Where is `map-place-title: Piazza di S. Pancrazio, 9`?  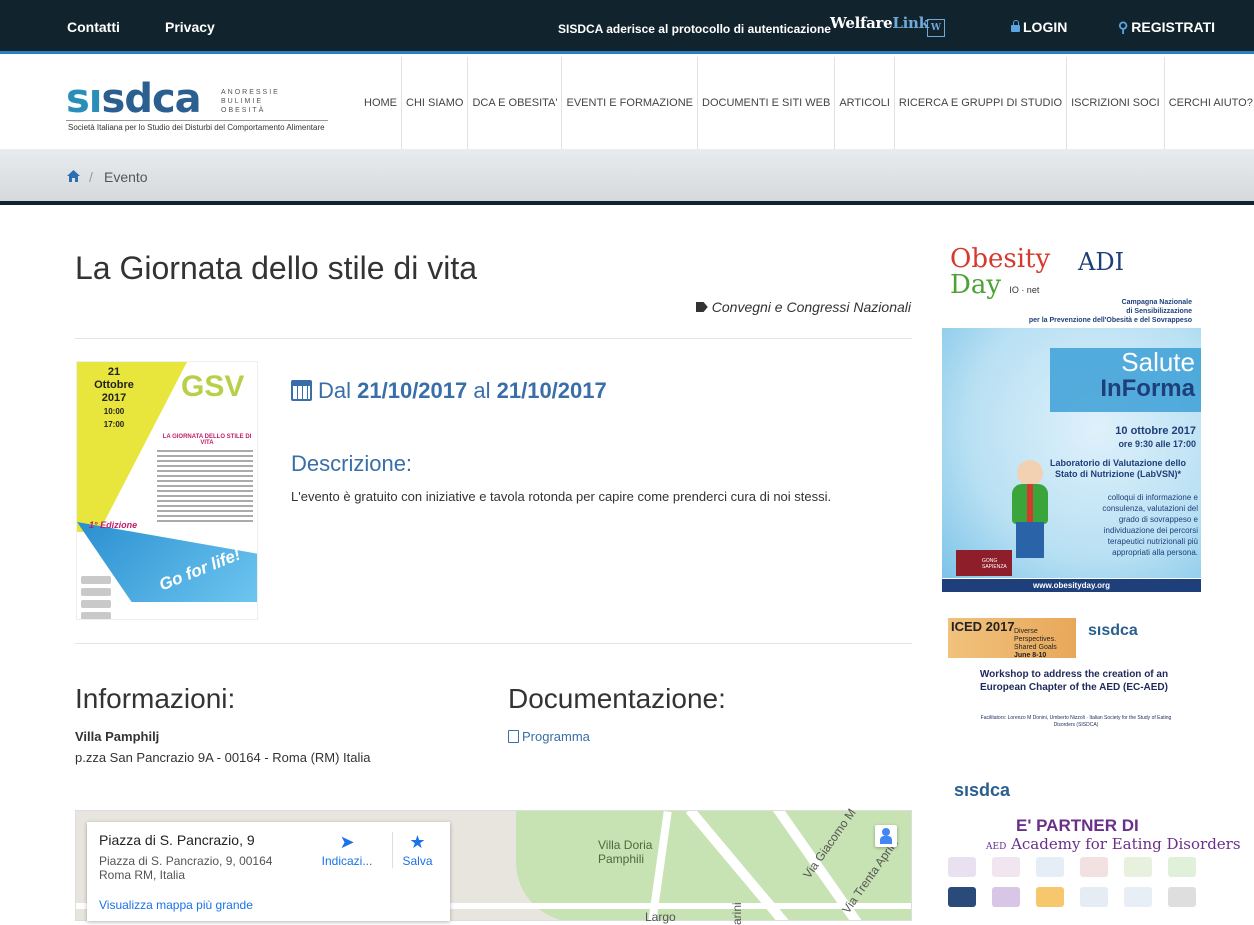 map-place-title: Piazza di S. Pancrazio, 9 is located at coordinates (177, 840).